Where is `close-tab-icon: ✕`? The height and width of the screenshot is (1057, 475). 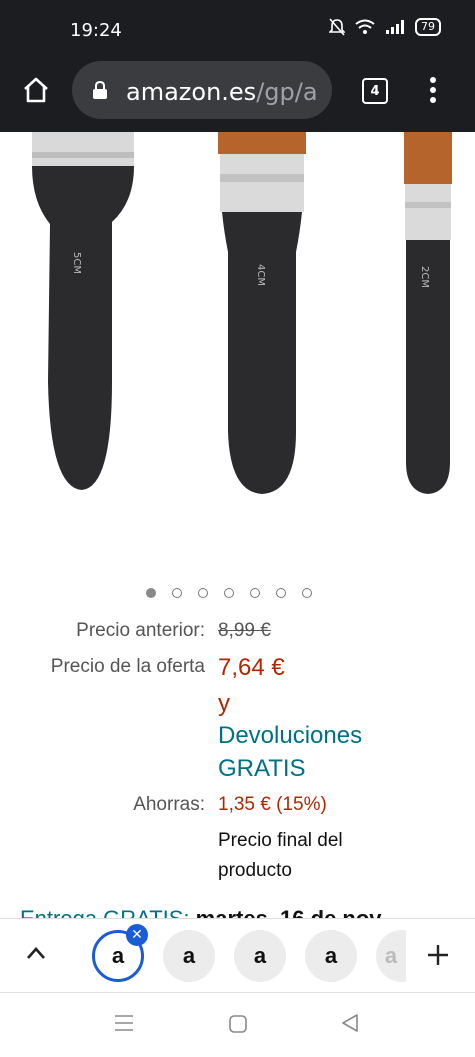 close-tab-icon: ✕ is located at coordinates (137, 935).